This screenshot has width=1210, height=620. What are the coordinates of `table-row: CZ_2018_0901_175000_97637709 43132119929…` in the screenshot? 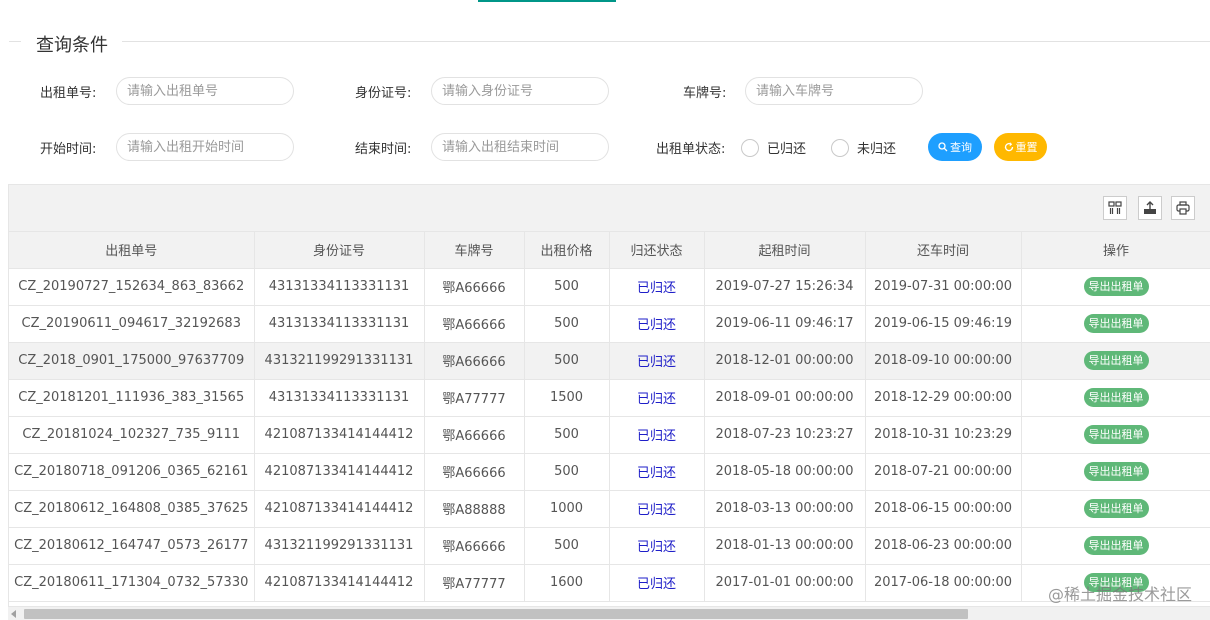 It's located at (609, 361).